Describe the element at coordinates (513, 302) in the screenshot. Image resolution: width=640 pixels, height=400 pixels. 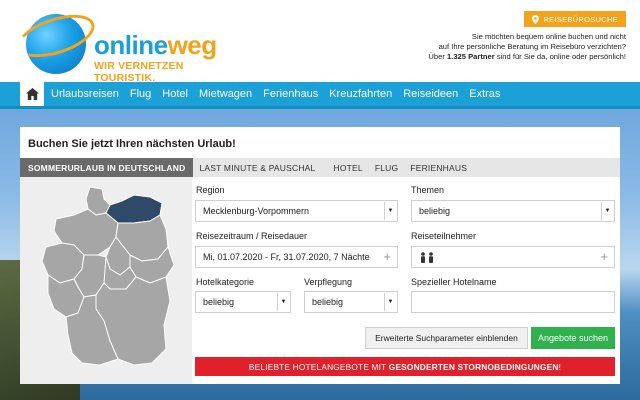
I see `hotelname-input` at that location.